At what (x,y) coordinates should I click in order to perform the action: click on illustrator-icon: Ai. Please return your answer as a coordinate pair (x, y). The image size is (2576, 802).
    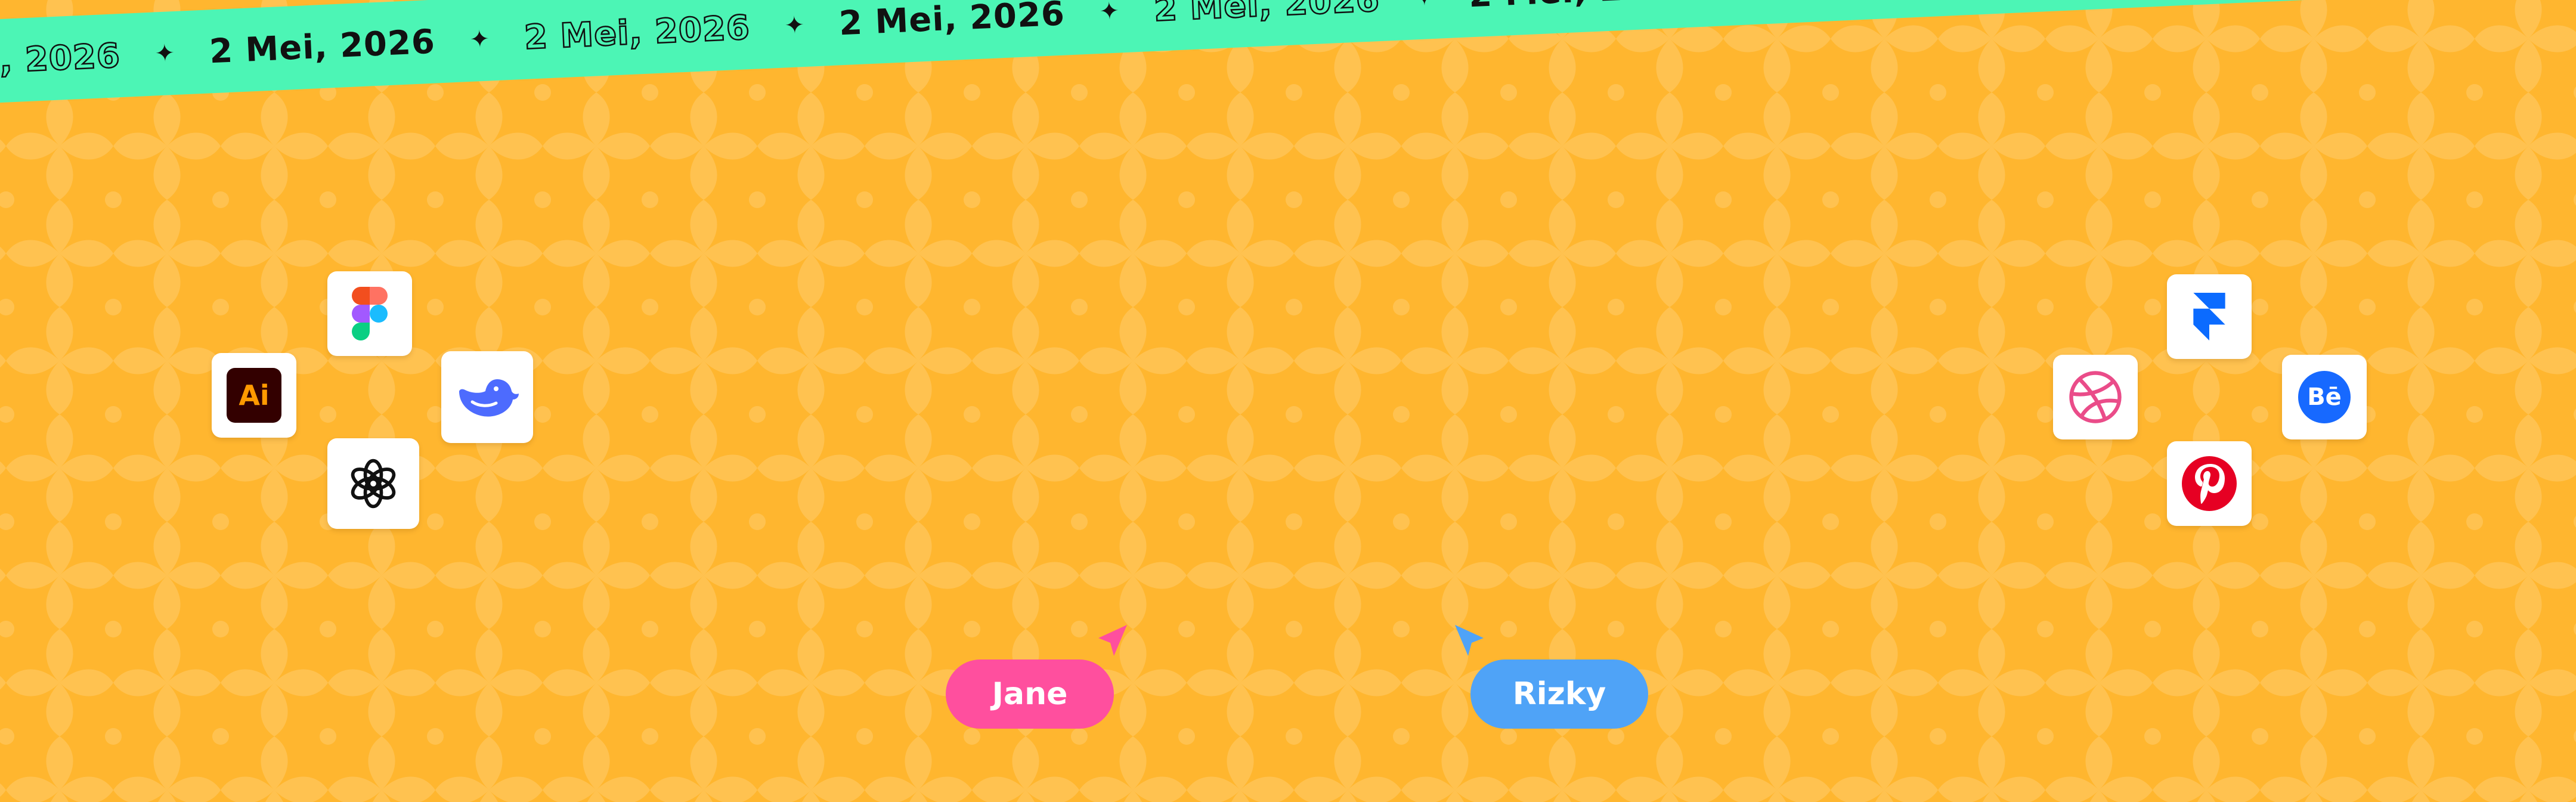
    Looking at the image, I should click on (254, 395).